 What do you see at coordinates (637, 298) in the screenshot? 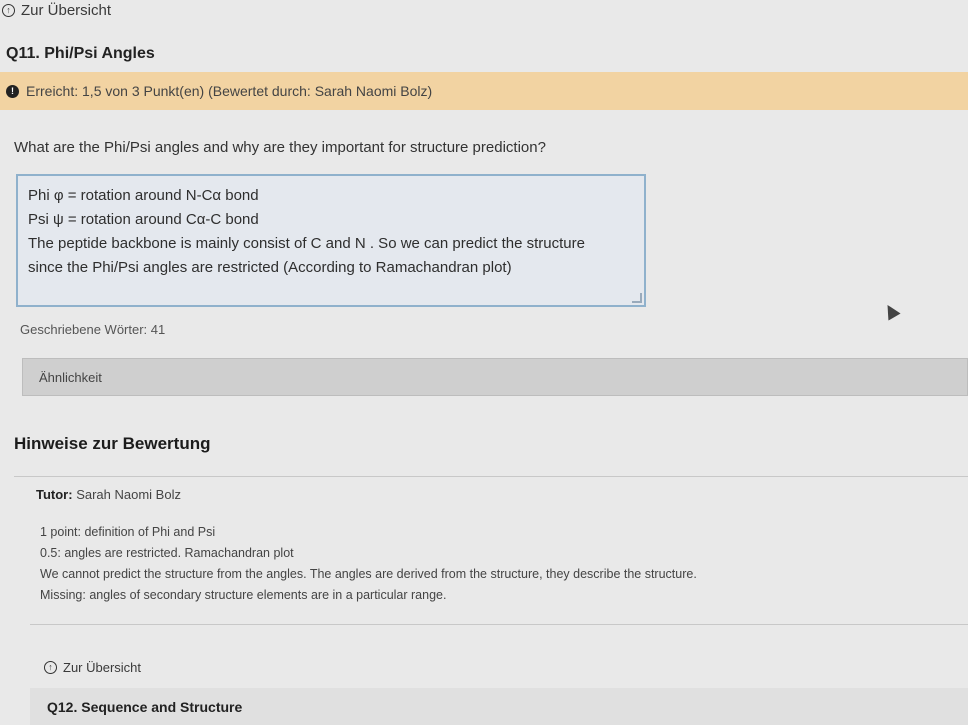
I see `resize-handle-icon` at bounding box center [637, 298].